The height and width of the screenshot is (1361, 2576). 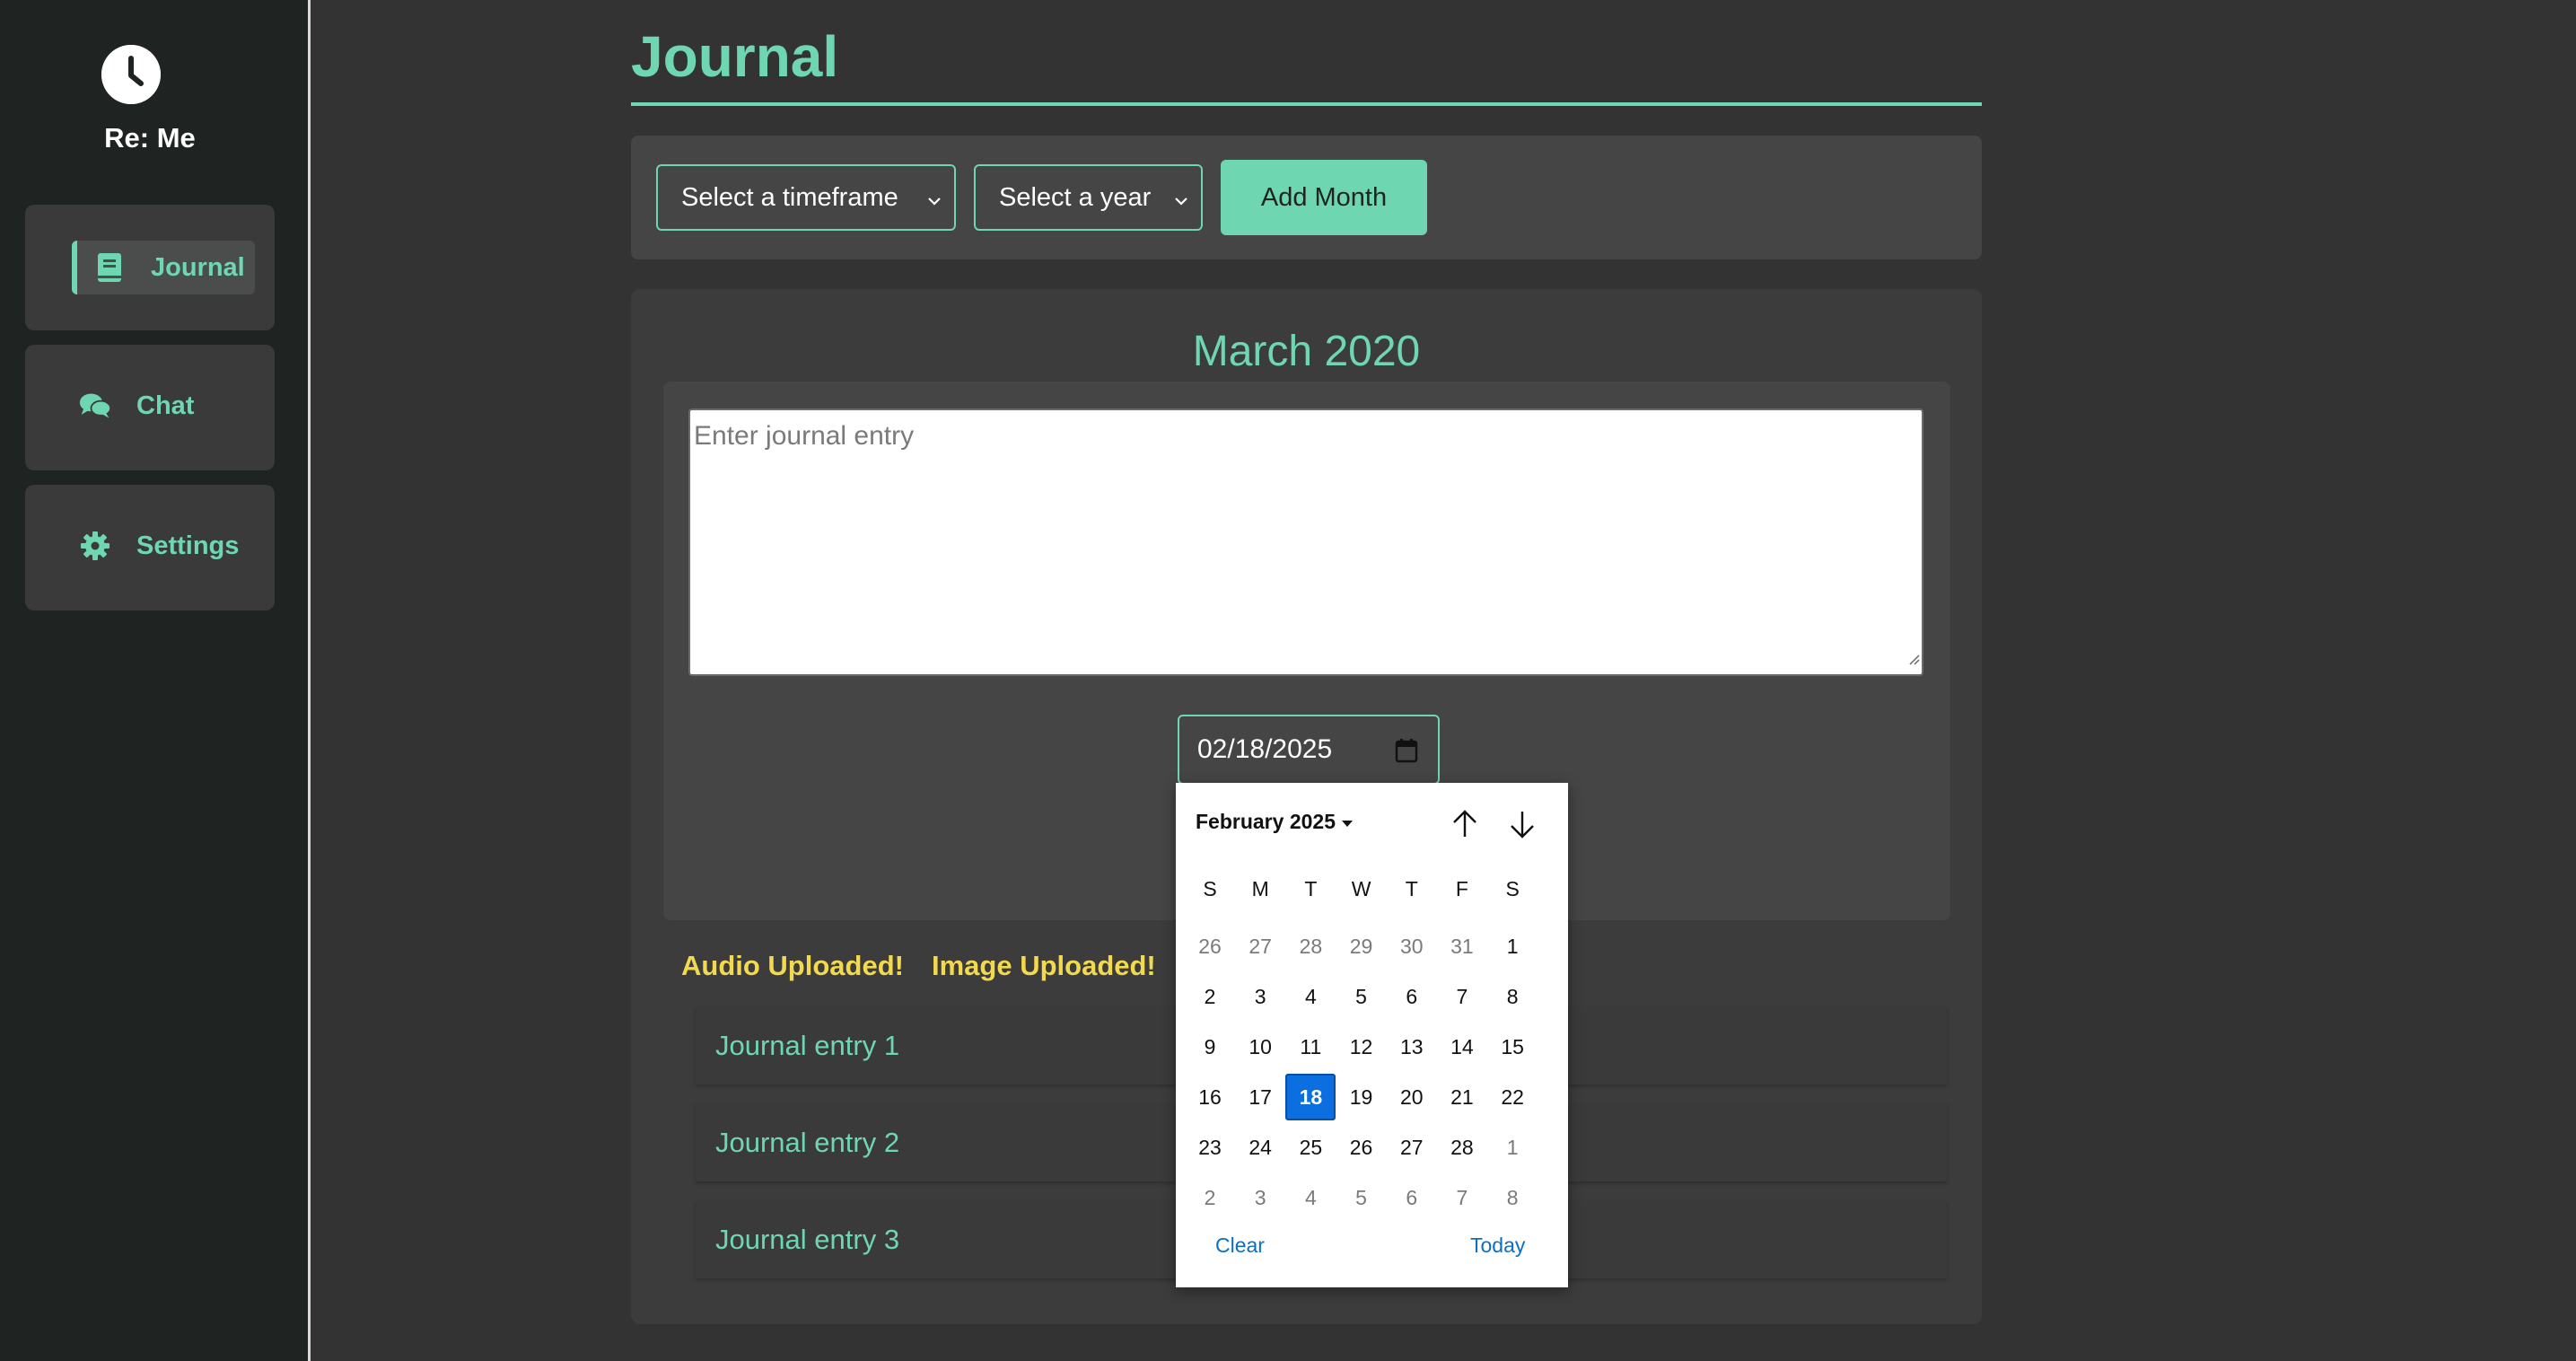 What do you see at coordinates (1462, 1097) in the screenshot?
I see `day-cell: 21` at bounding box center [1462, 1097].